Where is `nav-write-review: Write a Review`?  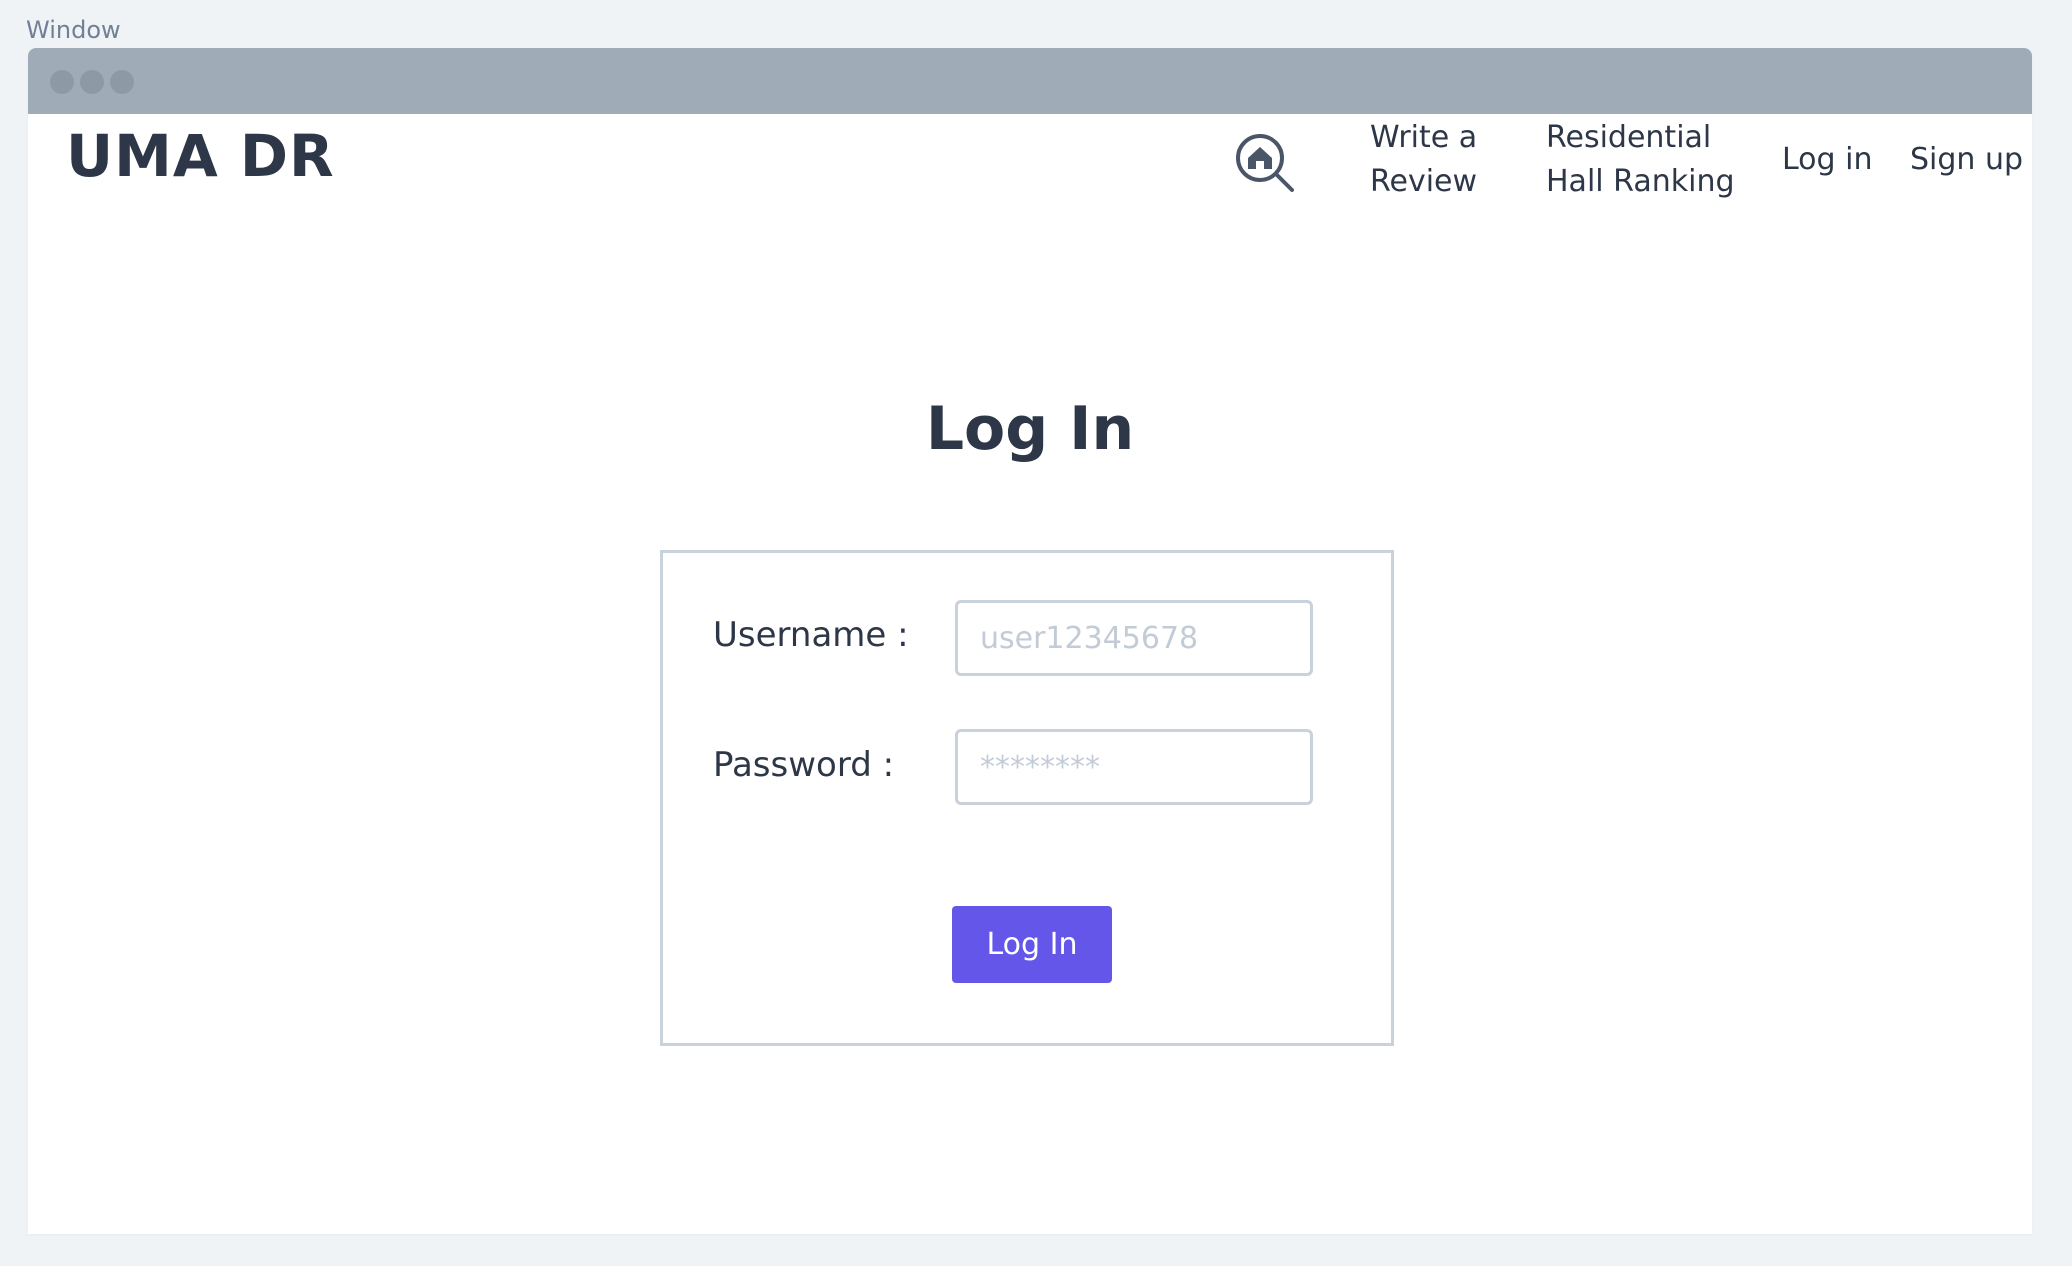
nav-write-review: Write a Review is located at coordinates (1423, 160).